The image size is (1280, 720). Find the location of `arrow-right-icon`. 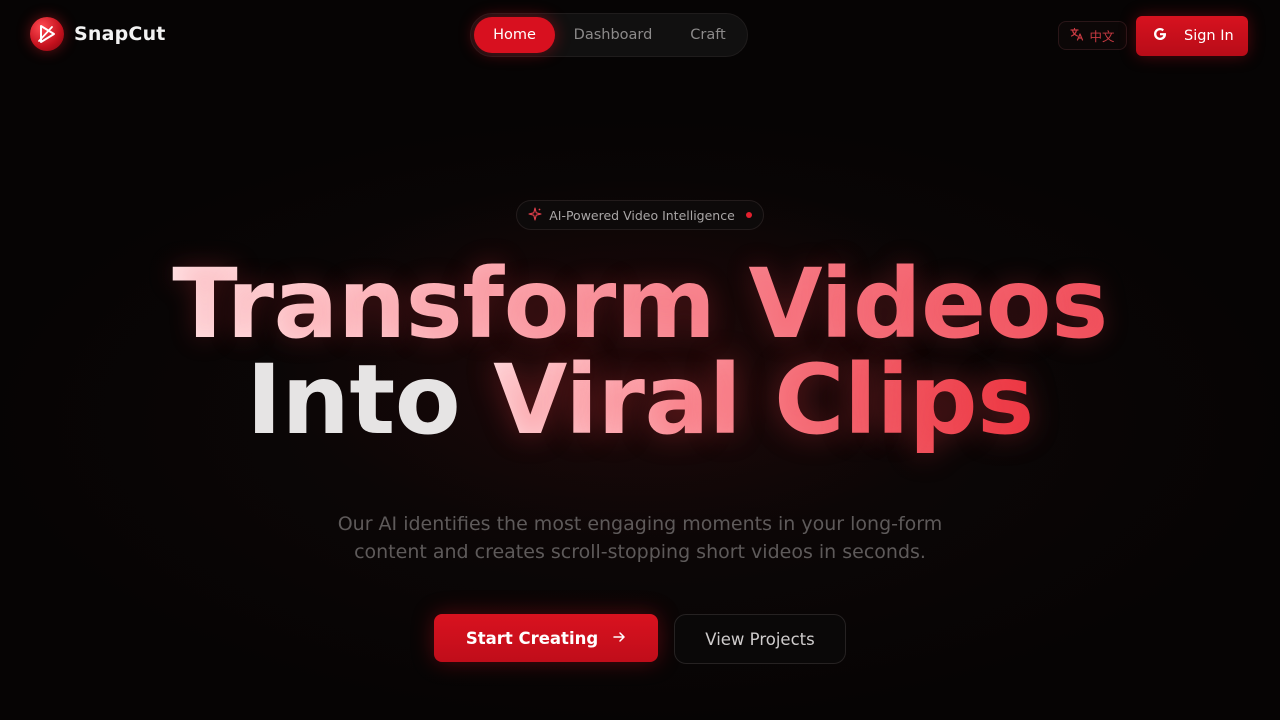

arrow-right-icon is located at coordinates (619, 638).